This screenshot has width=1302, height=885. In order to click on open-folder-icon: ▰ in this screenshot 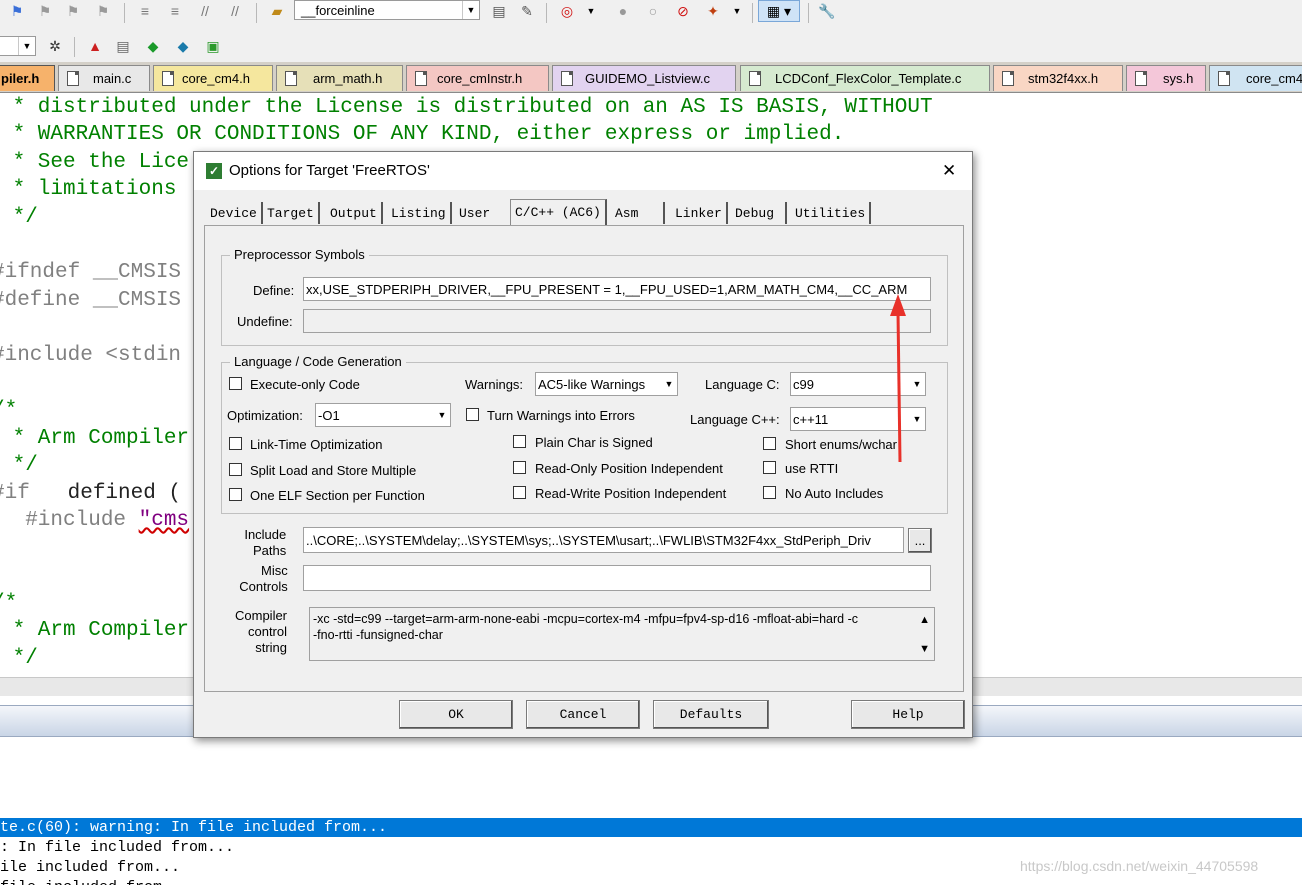, I will do `click(277, 11)`.